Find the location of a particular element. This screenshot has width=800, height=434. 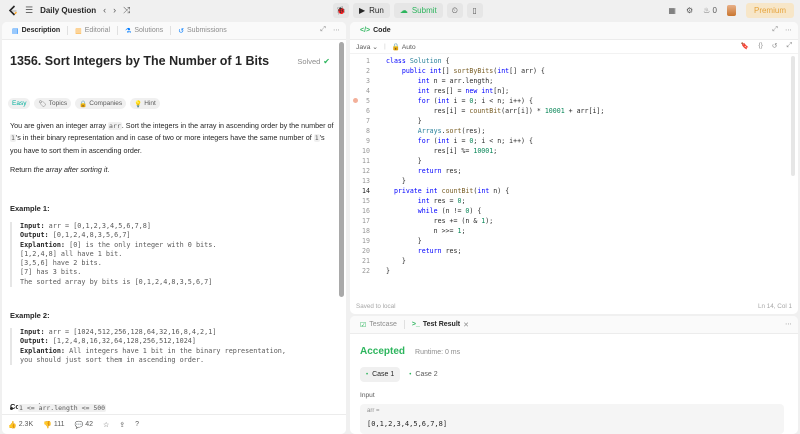

thumbs-down-icon: 👎 is located at coordinates (47, 425).